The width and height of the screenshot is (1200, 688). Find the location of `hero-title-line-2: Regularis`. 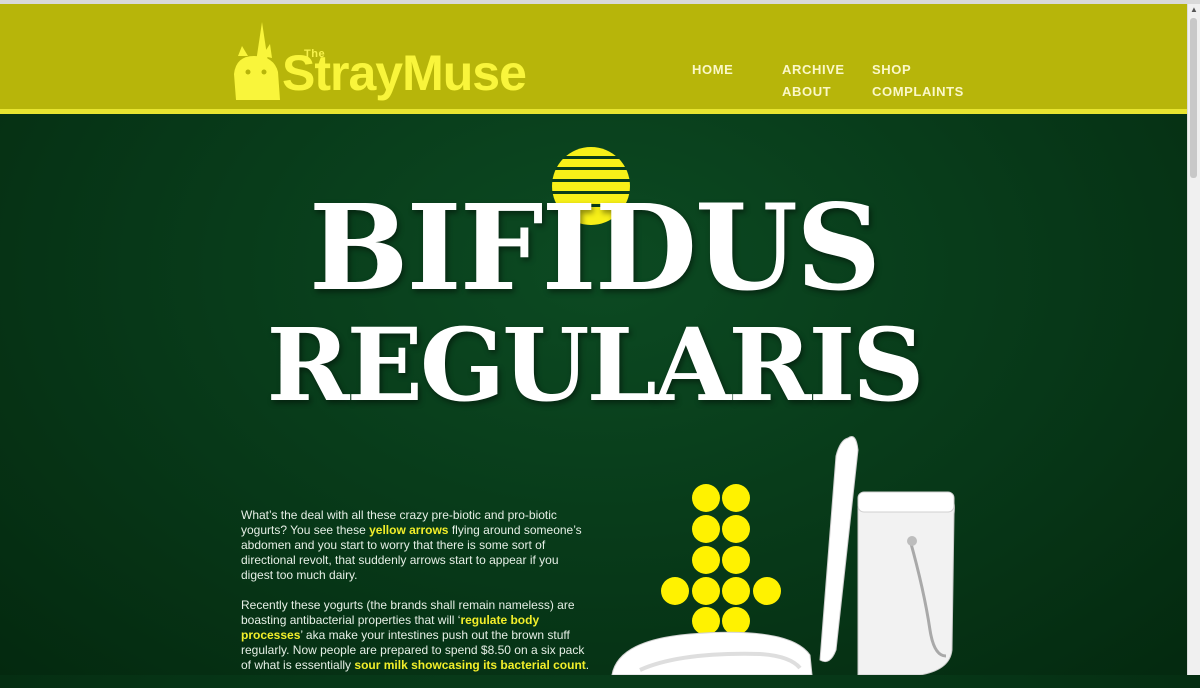

hero-title-line-2: Regularis is located at coordinates (595, 365).